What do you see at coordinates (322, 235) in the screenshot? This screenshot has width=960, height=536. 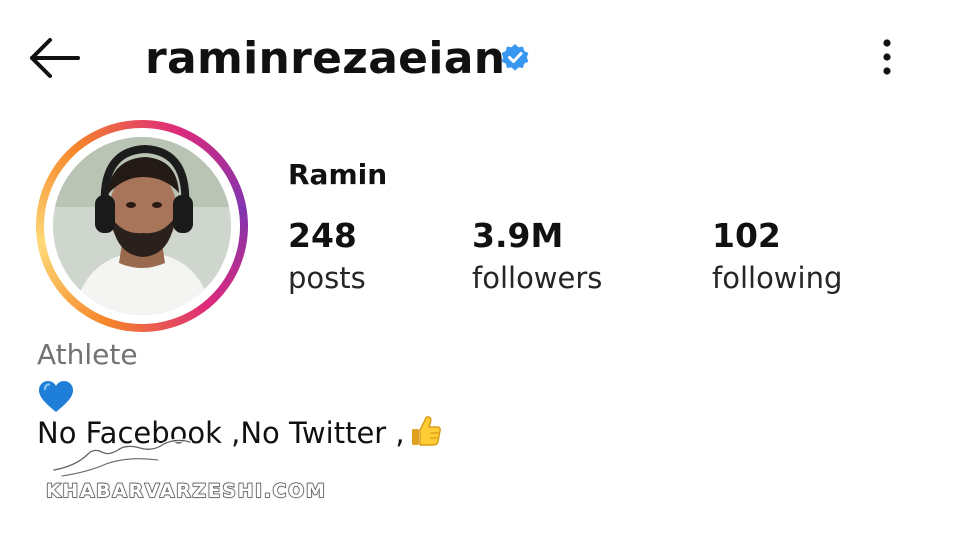 I see `posts-count: 248` at bounding box center [322, 235].